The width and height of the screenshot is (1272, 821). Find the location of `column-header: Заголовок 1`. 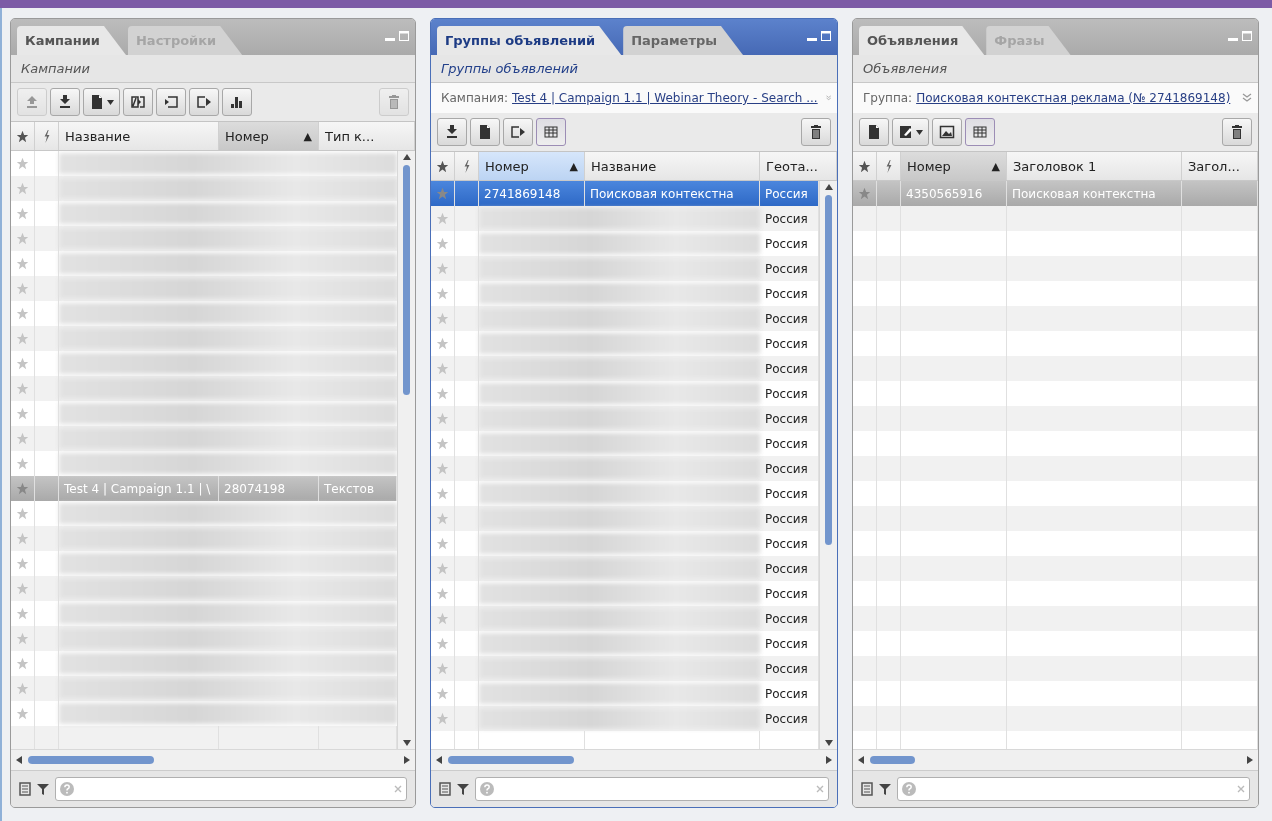

column-header: Заголовок 1 is located at coordinates (1094, 166).